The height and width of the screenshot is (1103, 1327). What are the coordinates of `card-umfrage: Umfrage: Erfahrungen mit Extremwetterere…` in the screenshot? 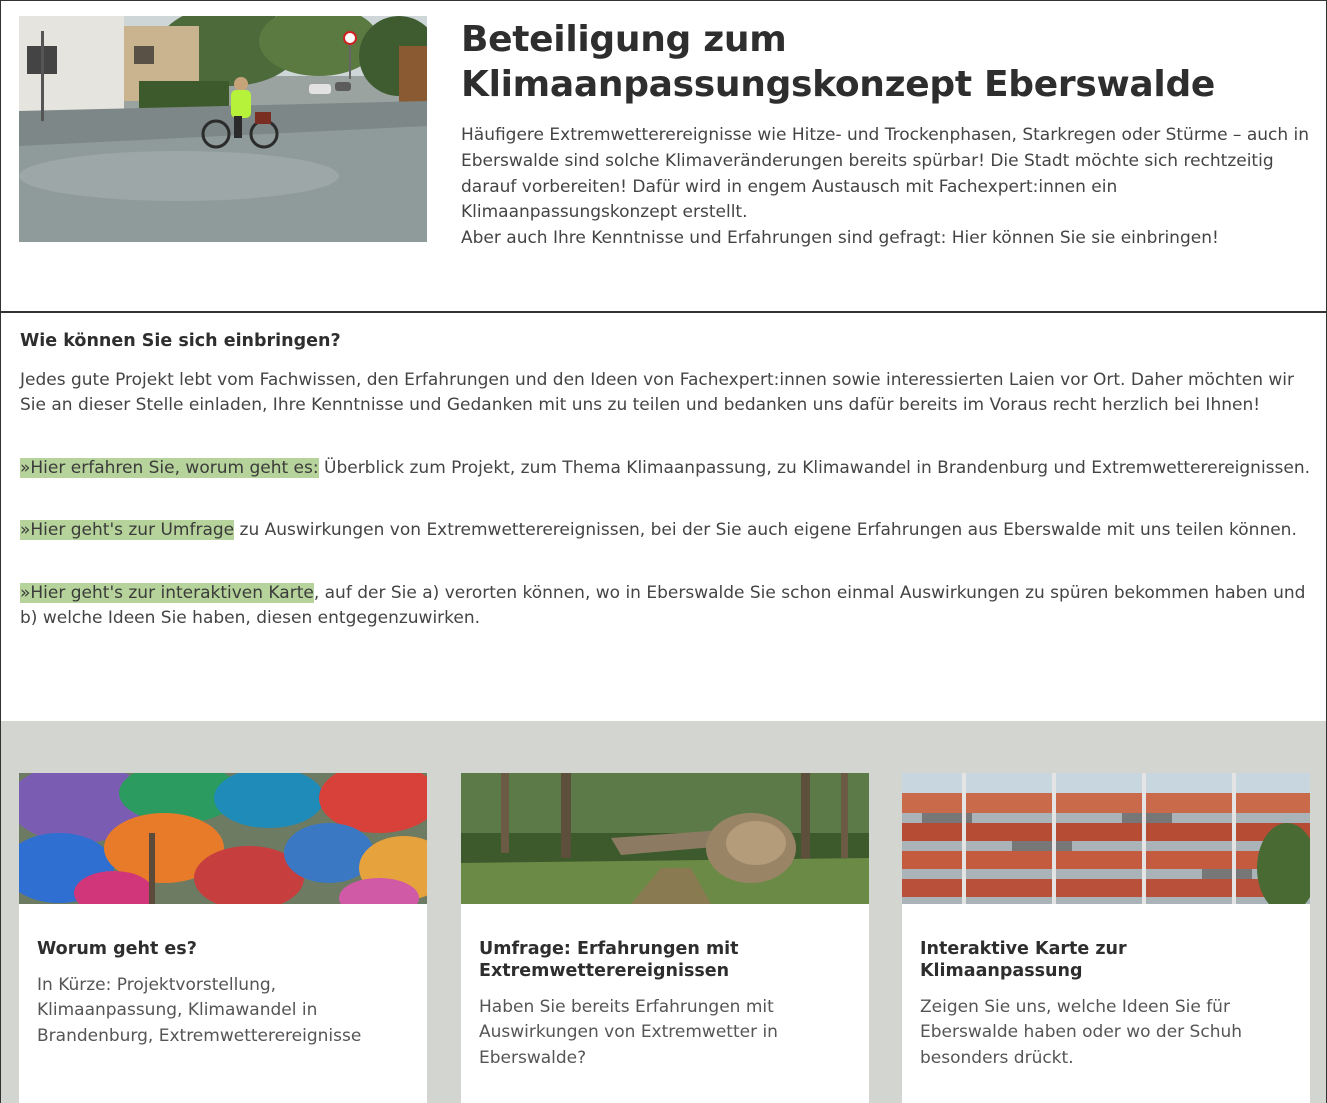 It's located at (665, 938).